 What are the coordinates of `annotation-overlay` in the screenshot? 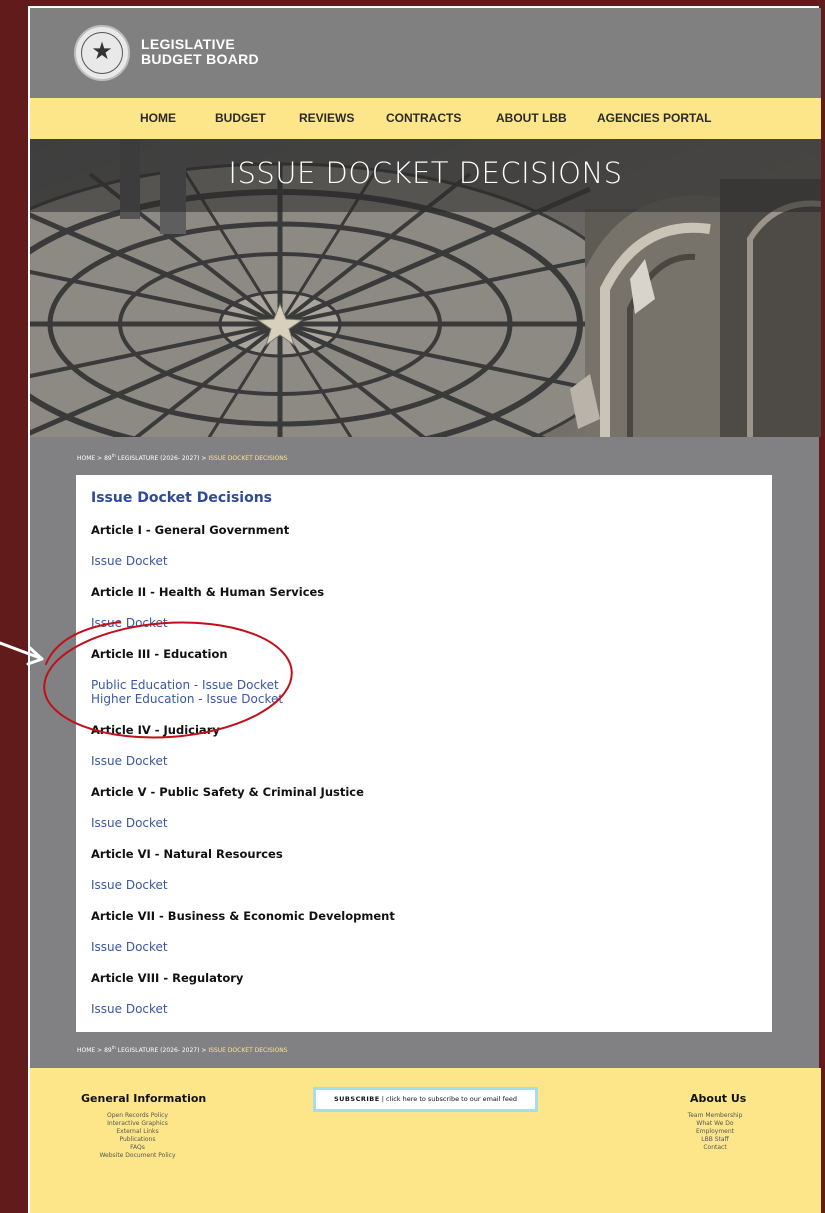 It's located at (146, 680).